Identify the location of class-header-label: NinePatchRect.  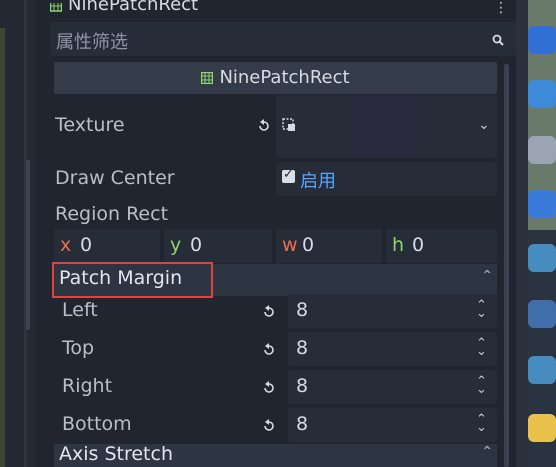
(284, 77).